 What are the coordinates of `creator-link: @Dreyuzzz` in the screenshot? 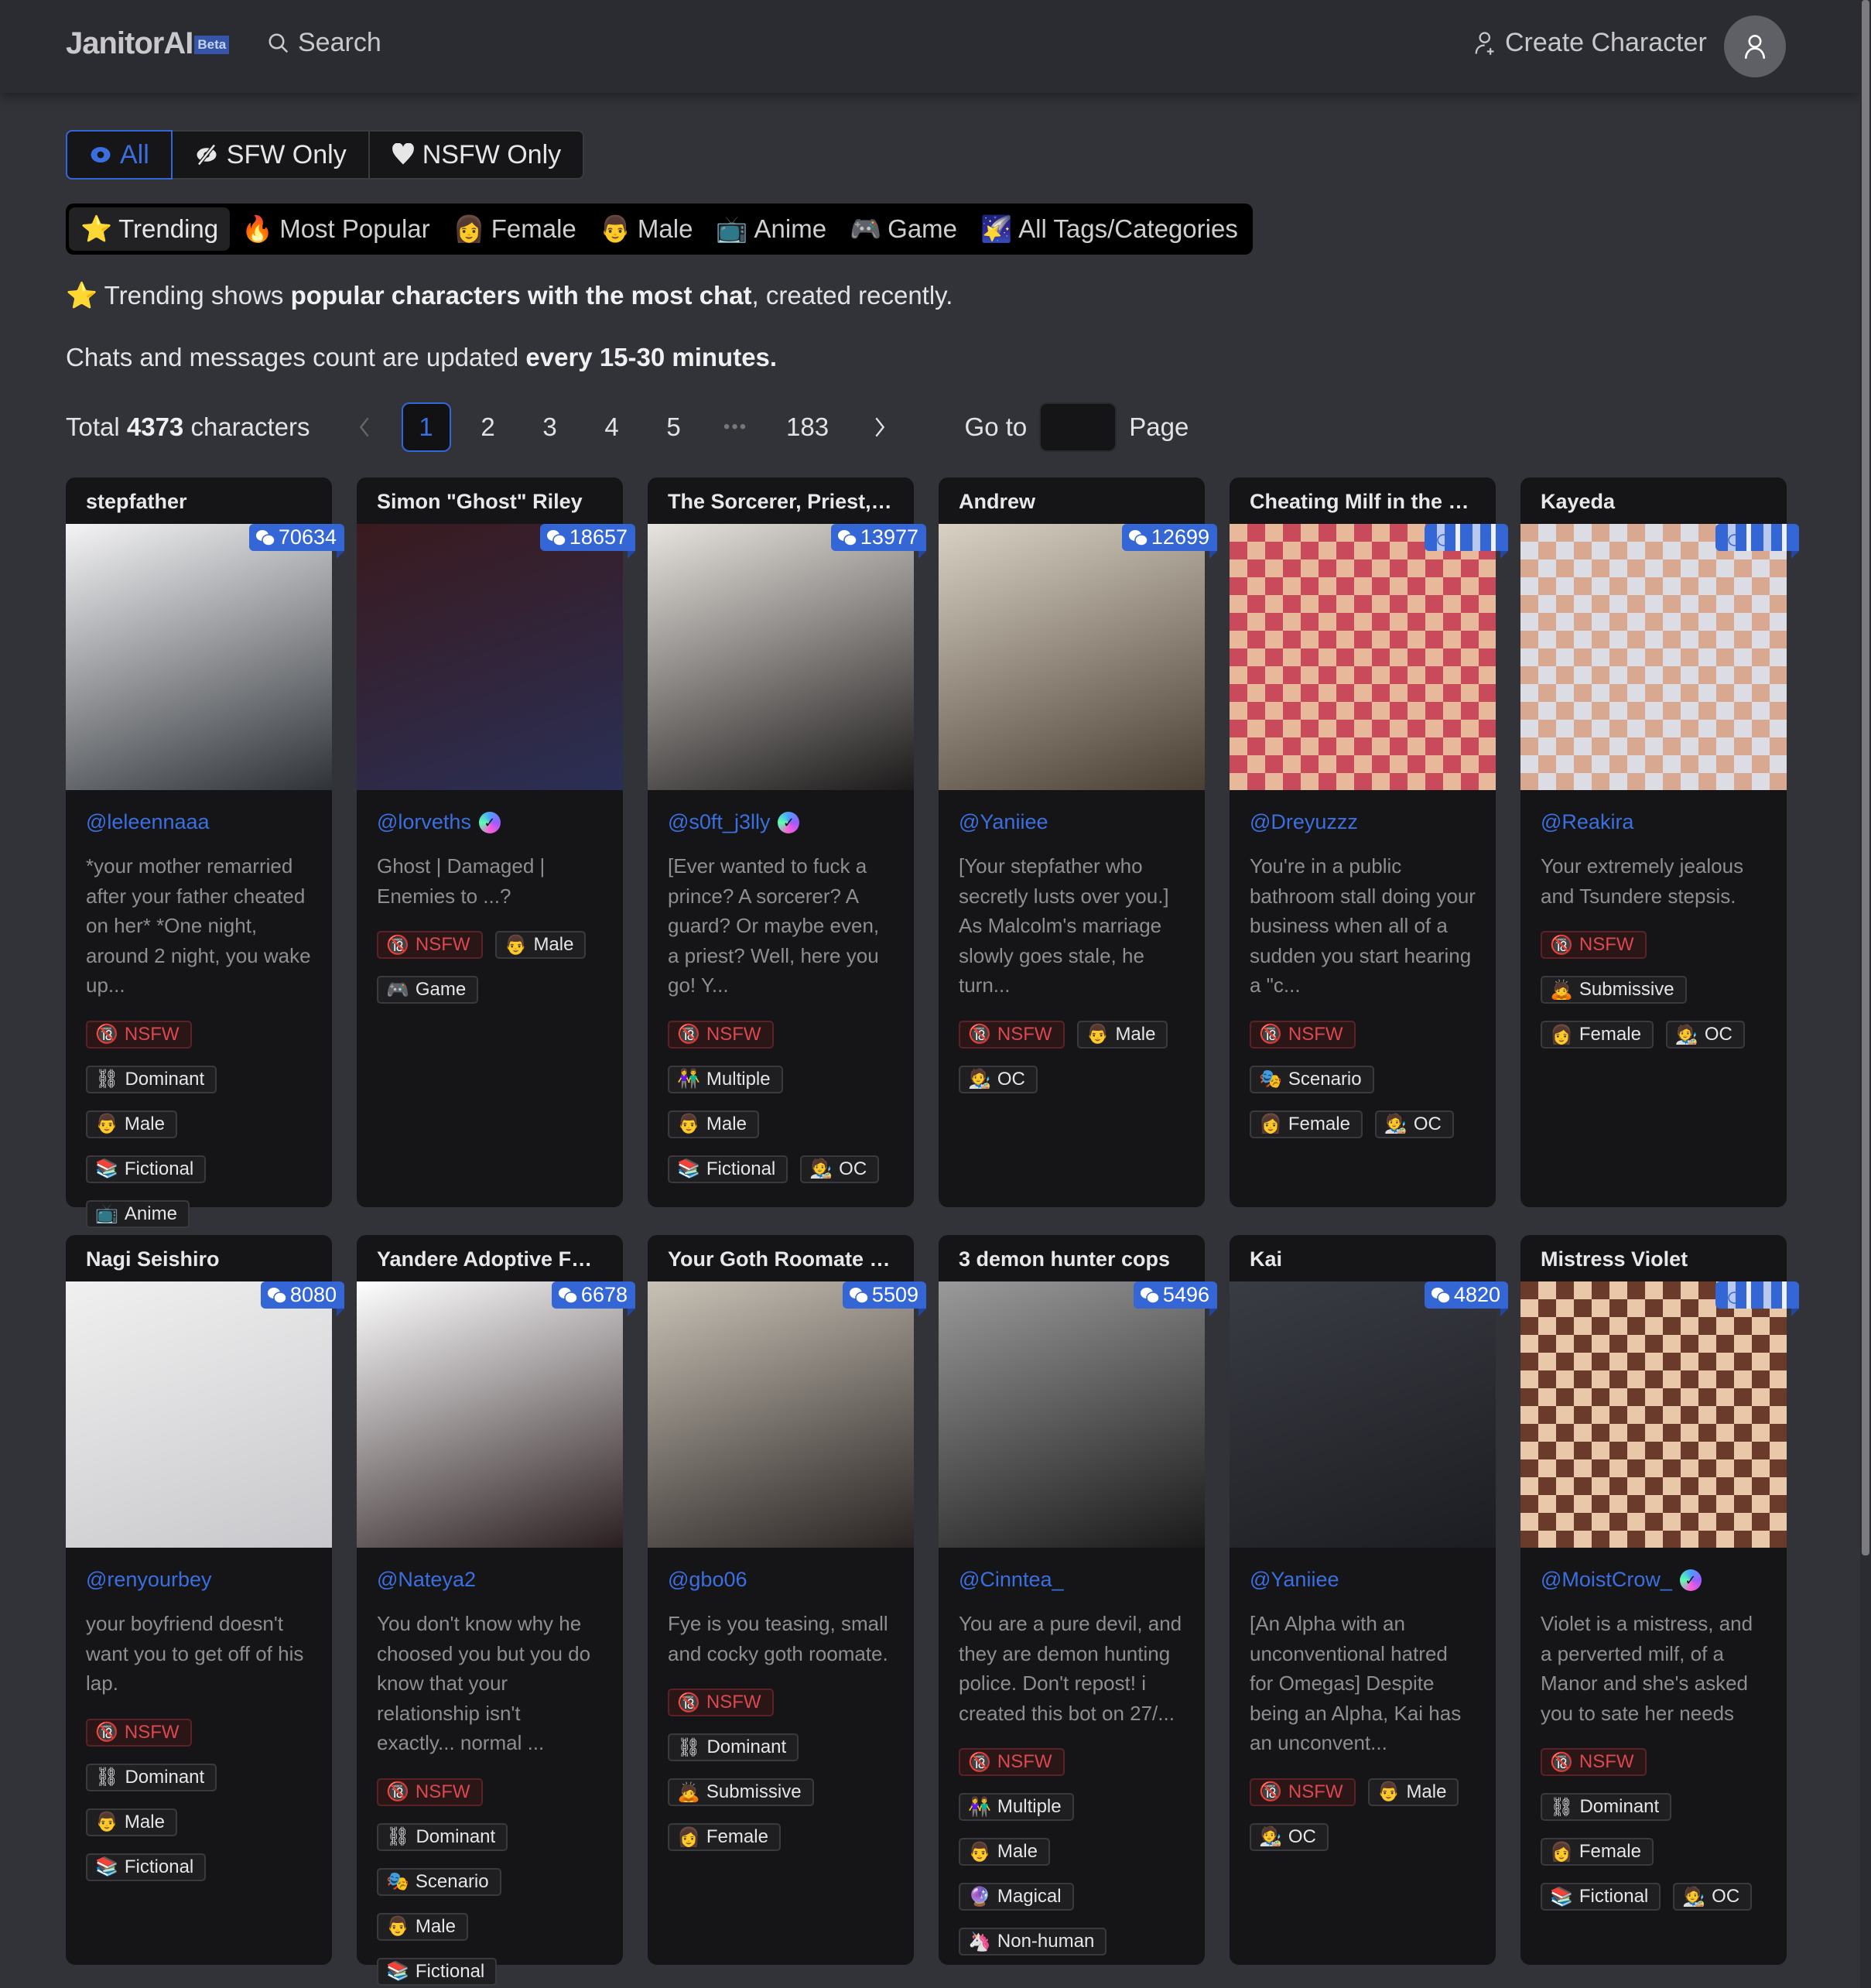 It's located at (1363, 822).